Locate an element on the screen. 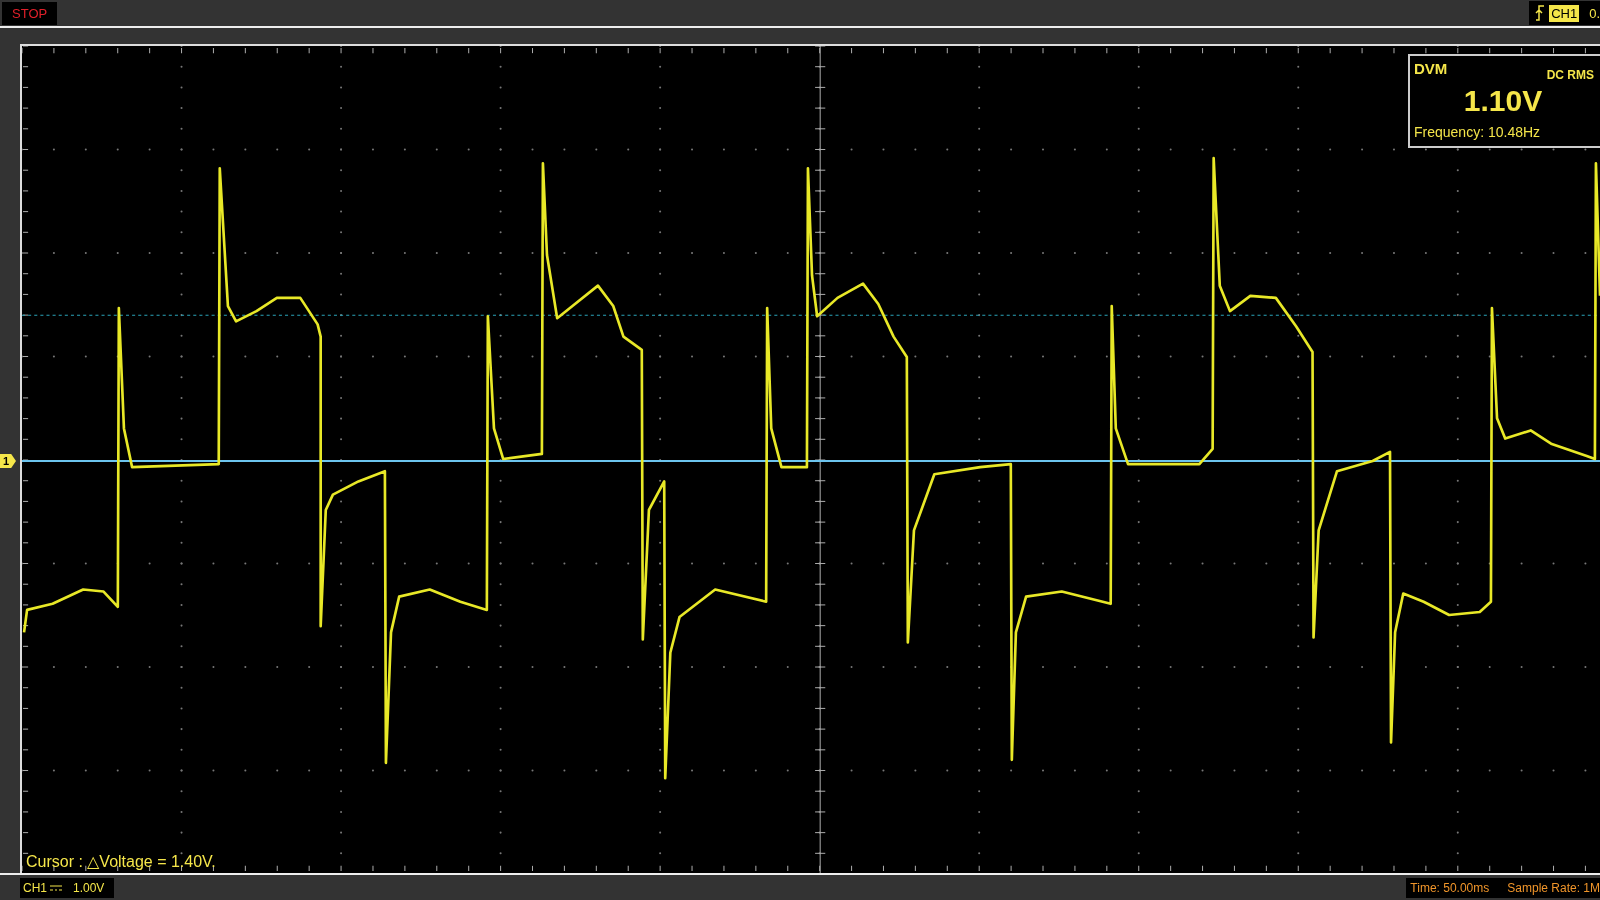 This screenshot has width=1600, height=900. channel-marker: 1 is located at coordinates (8, 461).